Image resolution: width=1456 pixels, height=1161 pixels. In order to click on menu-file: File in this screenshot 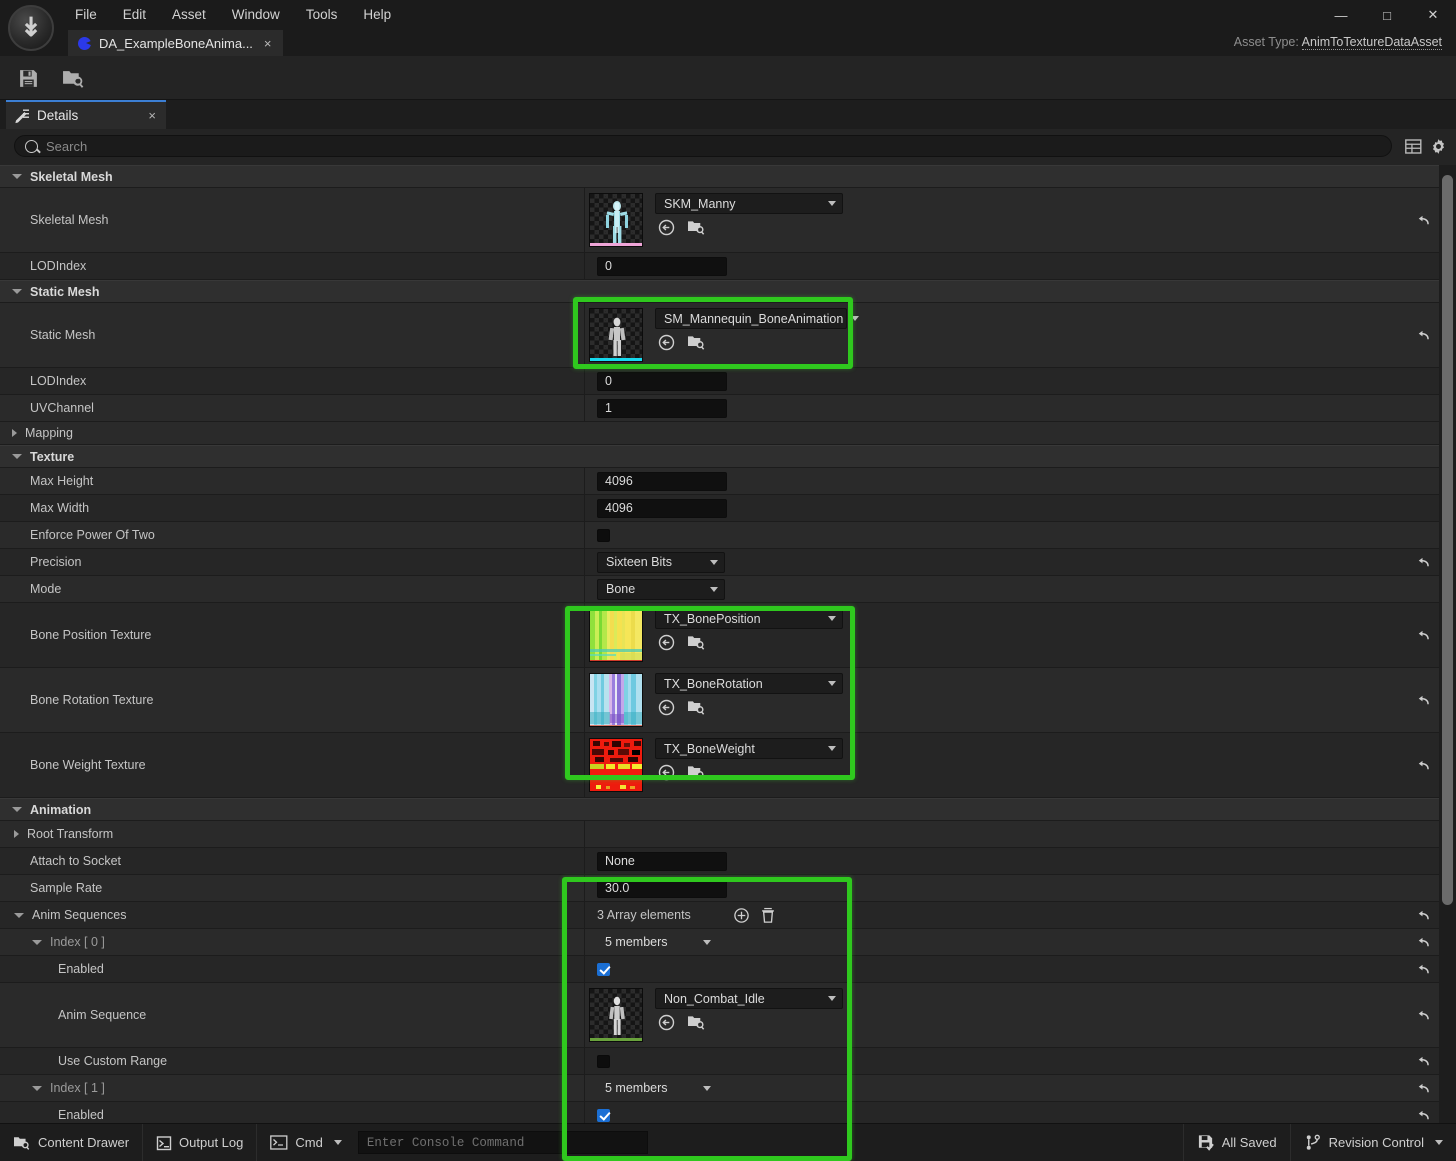, I will do `click(86, 15)`.